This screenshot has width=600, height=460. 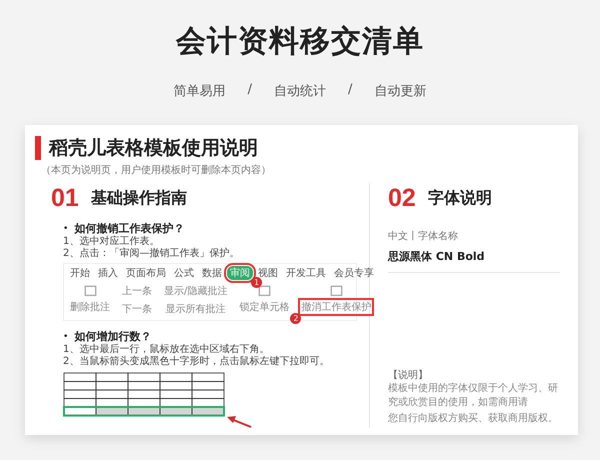 What do you see at coordinates (306, 273) in the screenshot?
I see `ribbon-tab: 开发工具` at bounding box center [306, 273].